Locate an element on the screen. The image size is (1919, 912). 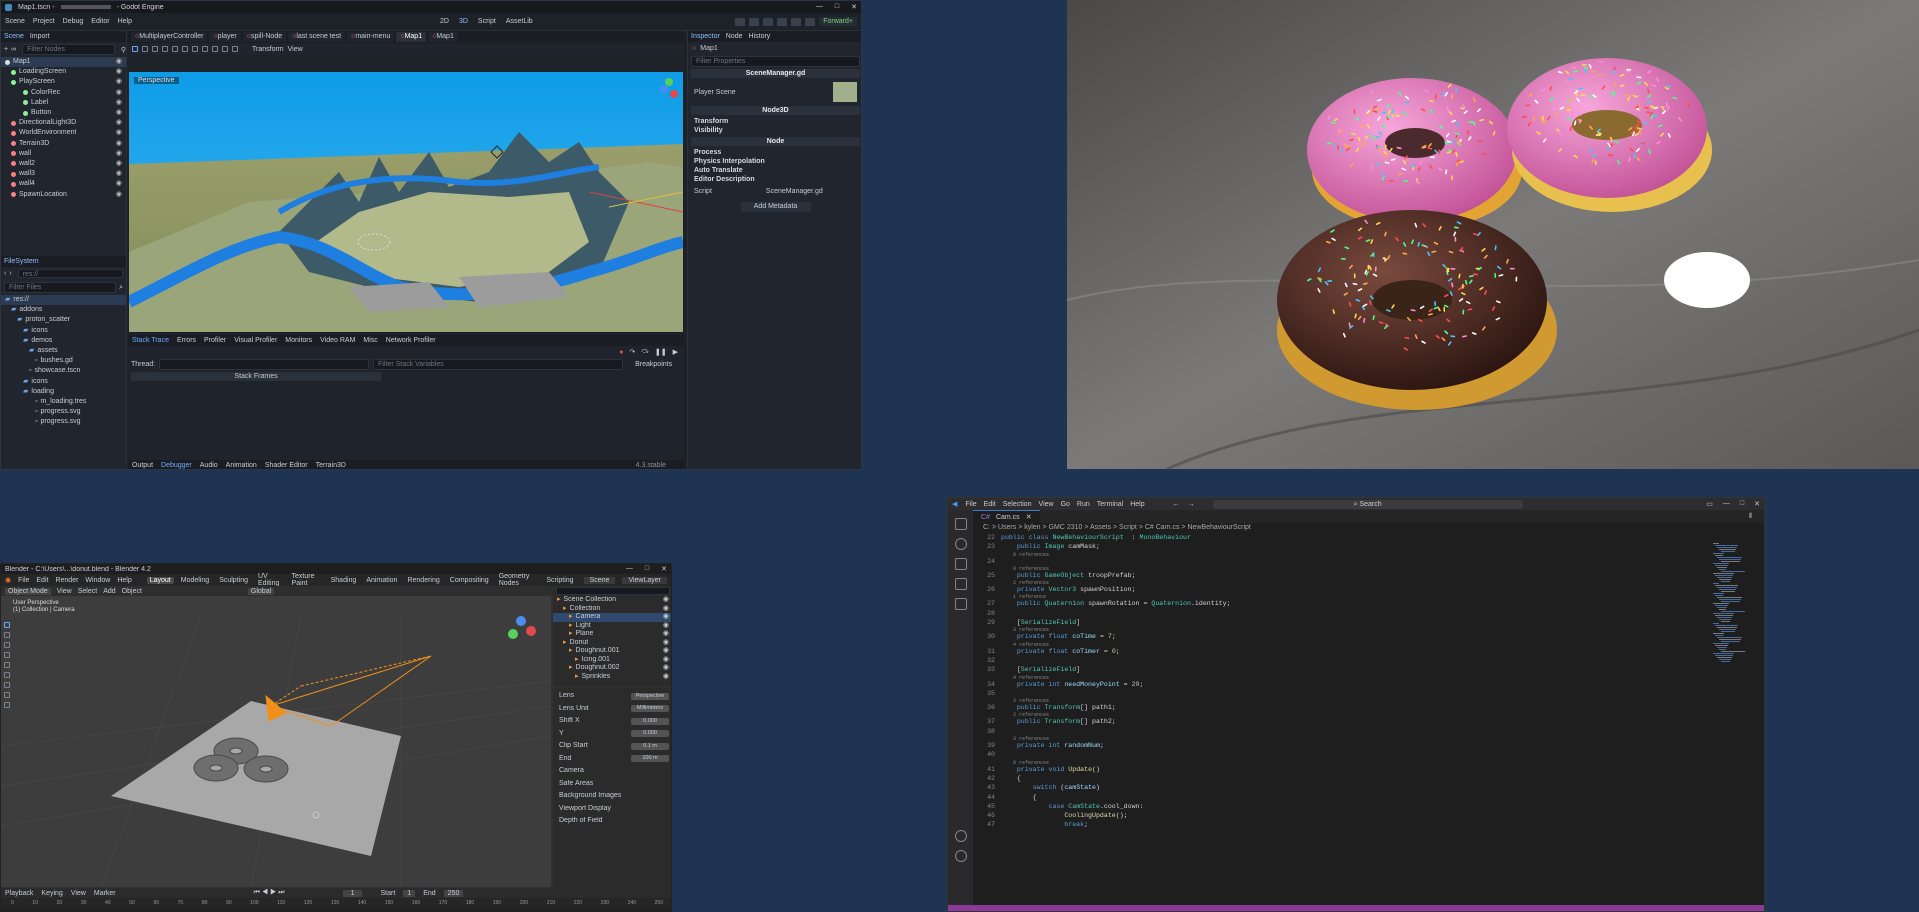
property-row: Background Images is located at coordinates (612, 796).